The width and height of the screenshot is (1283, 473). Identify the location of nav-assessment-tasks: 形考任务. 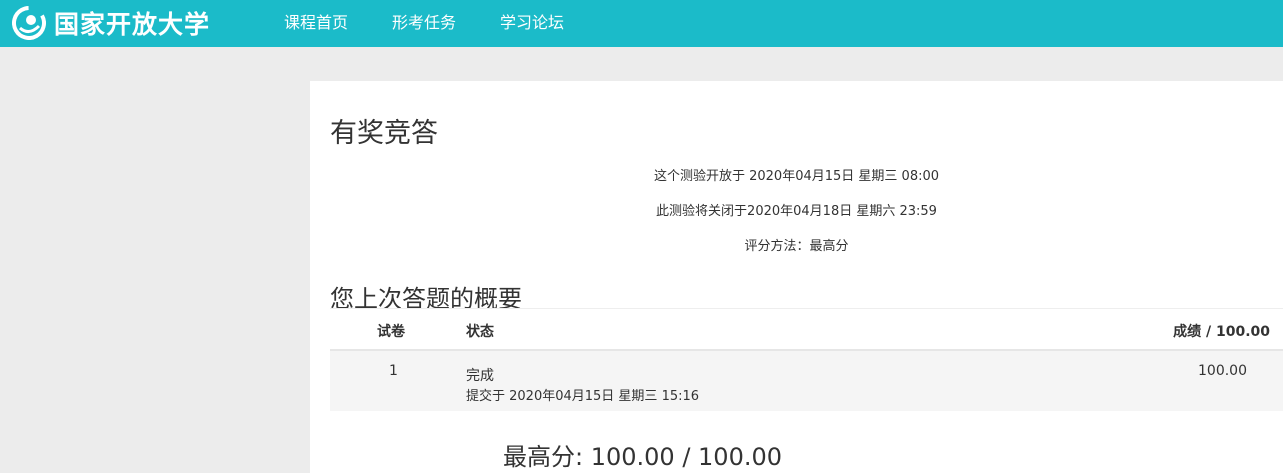
(424, 23).